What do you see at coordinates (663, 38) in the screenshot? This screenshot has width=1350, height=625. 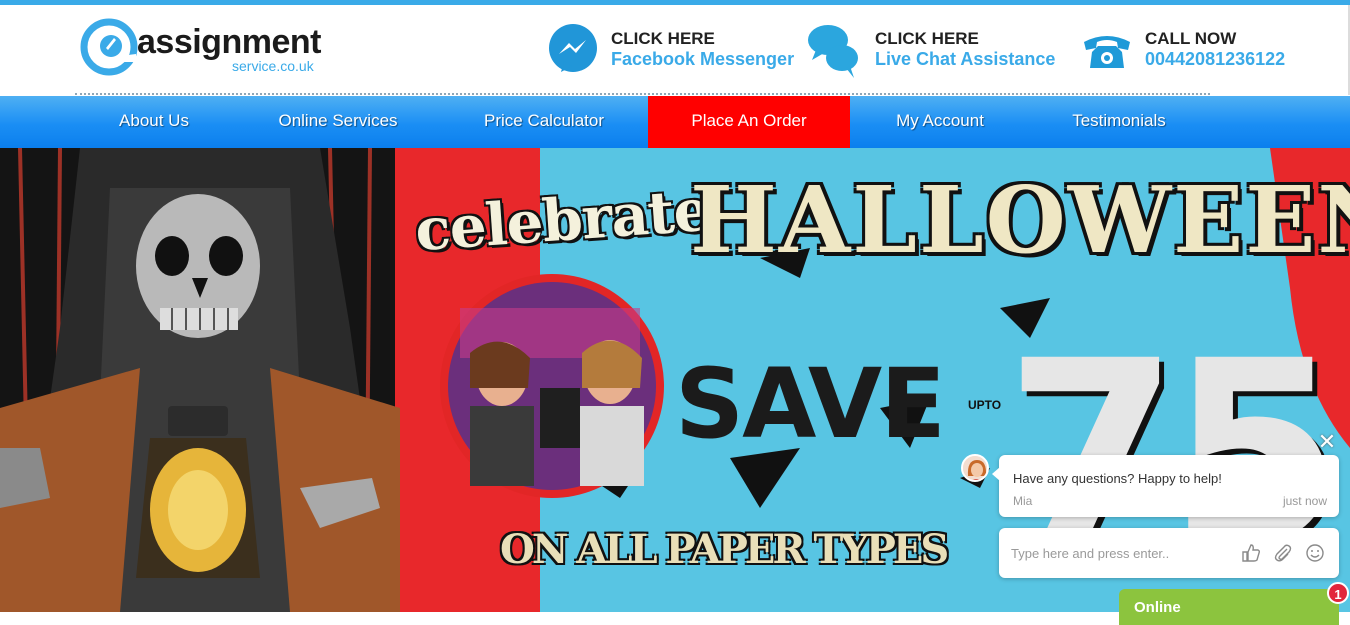 I see `messenger-caption: CLICK HERE` at bounding box center [663, 38].